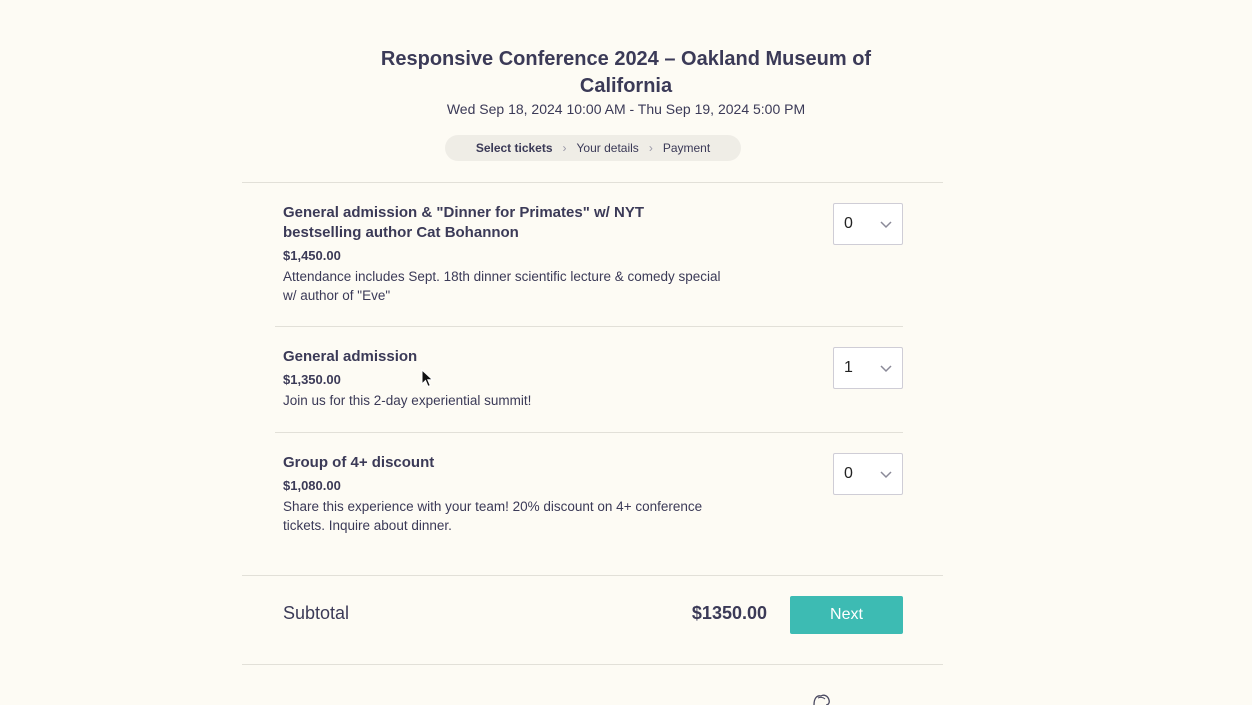  What do you see at coordinates (312, 255) in the screenshot?
I see `ticket-price: $1,450.00` at bounding box center [312, 255].